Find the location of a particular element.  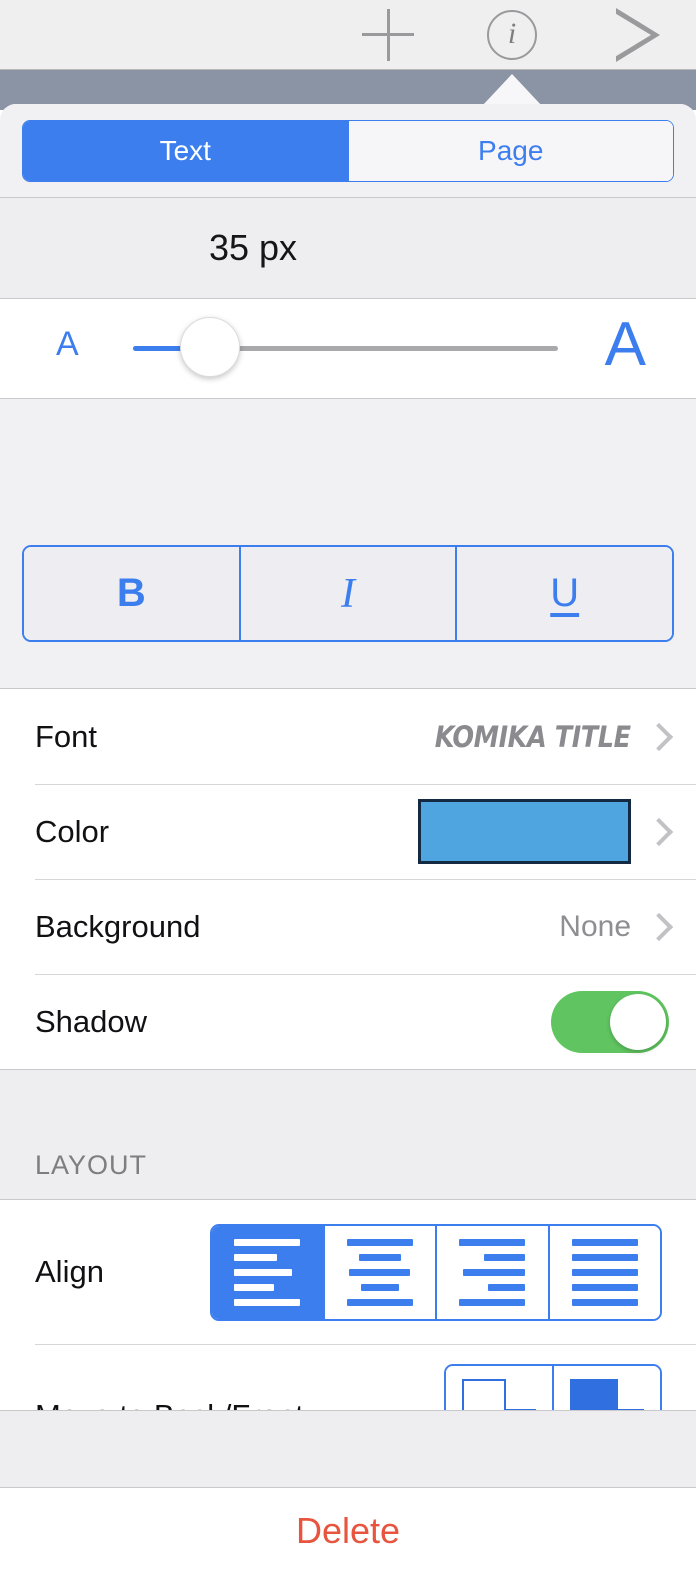

italic-label: I is located at coordinates (348, 593).